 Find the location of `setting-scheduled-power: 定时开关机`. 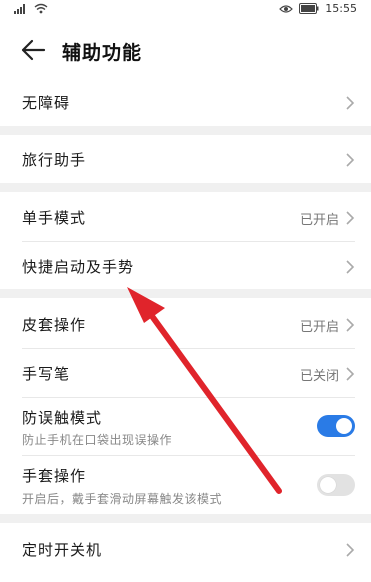

setting-scheduled-power: 定时开关机 is located at coordinates (185, 552).